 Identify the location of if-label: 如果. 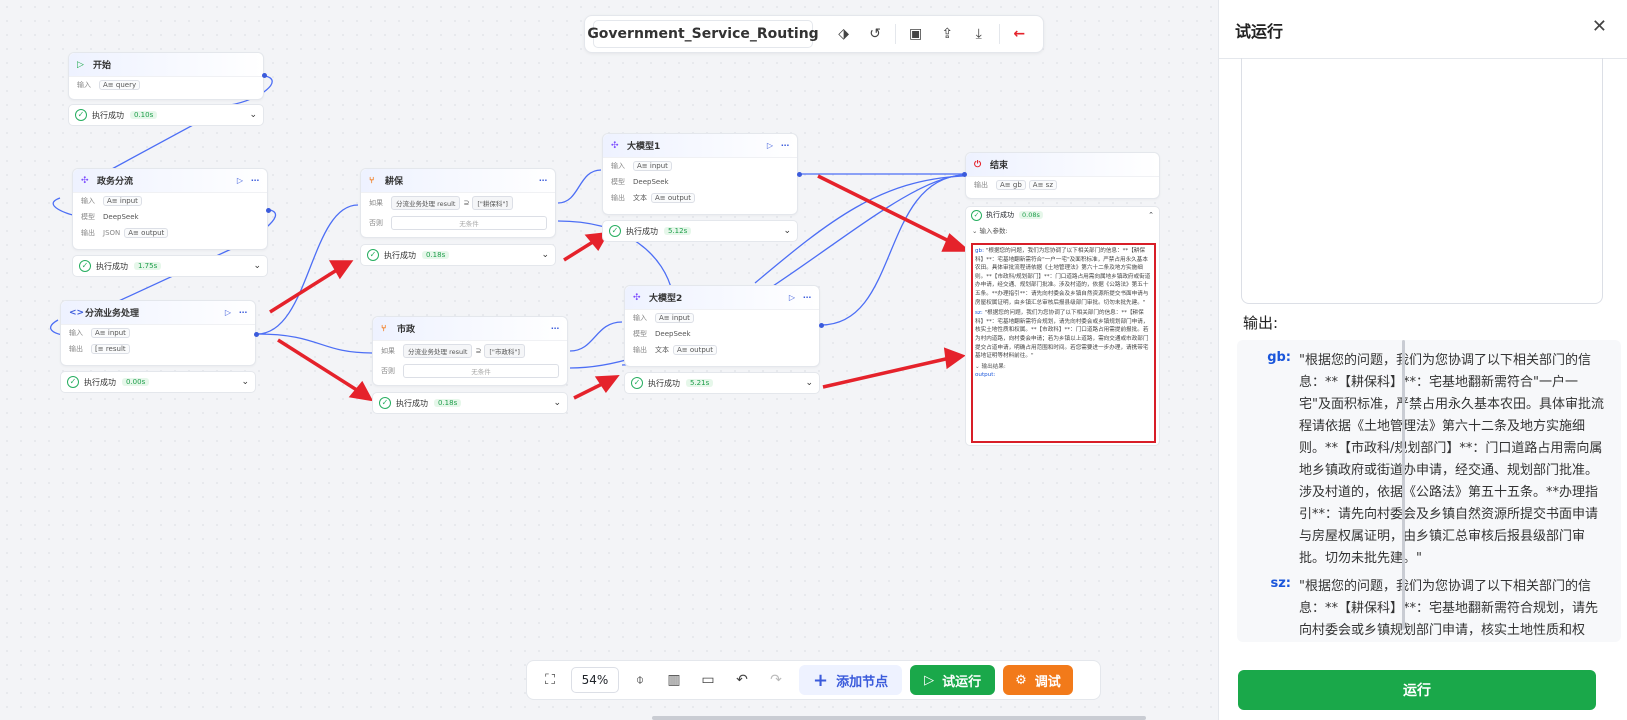
(376, 203).